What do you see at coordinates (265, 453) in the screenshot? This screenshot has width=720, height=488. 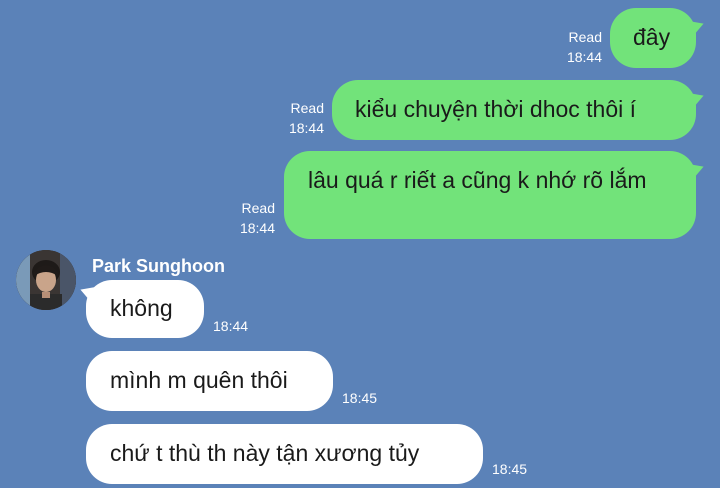 I see `message-text: chứ t thù th này tận xương tủy` at bounding box center [265, 453].